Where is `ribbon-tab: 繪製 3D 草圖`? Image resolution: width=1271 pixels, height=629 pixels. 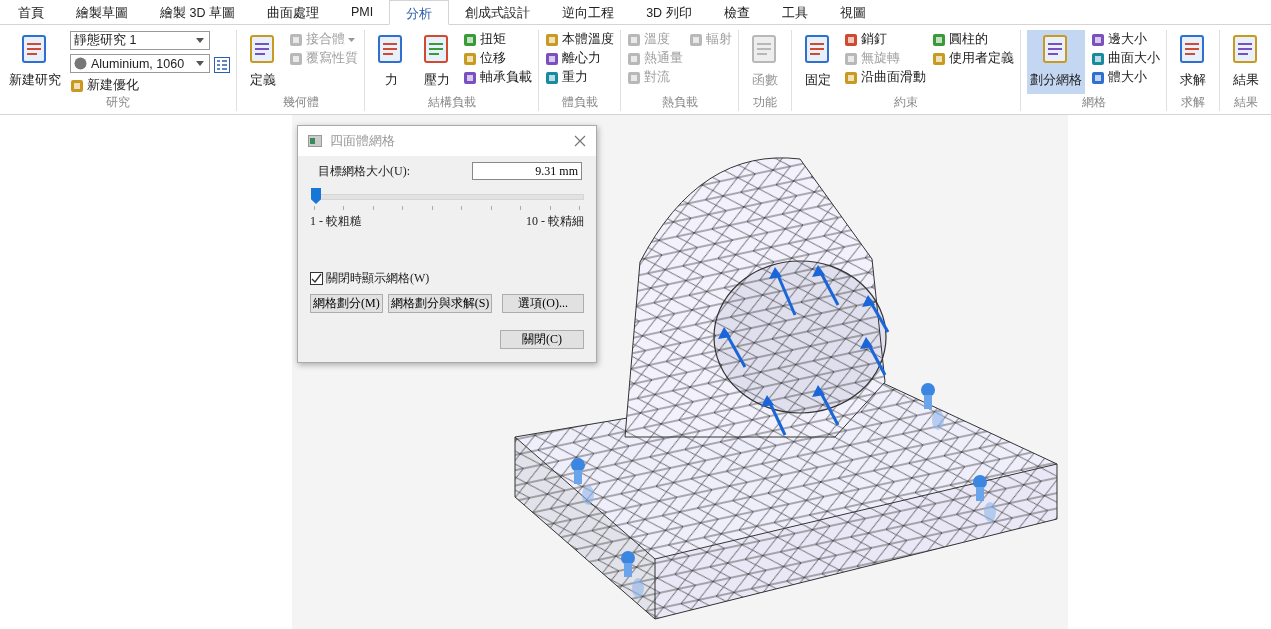 ribbon-tab: 繪製 3D 草圖 is located at coordinates (197, 12).